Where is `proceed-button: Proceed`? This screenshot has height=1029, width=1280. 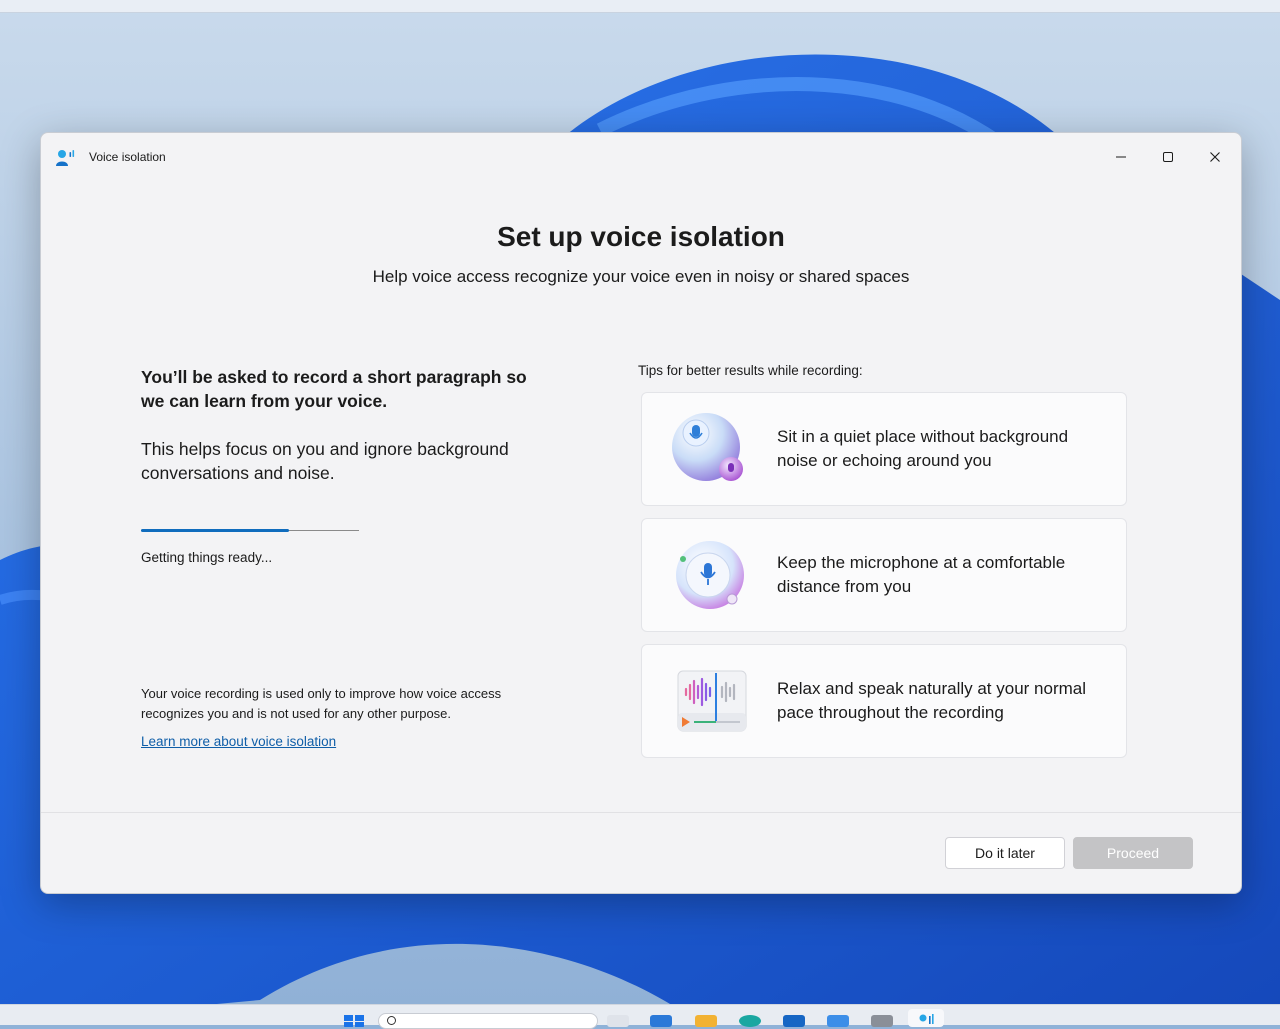
proceed-button: Proceed is located at coordinates (1133, 853).